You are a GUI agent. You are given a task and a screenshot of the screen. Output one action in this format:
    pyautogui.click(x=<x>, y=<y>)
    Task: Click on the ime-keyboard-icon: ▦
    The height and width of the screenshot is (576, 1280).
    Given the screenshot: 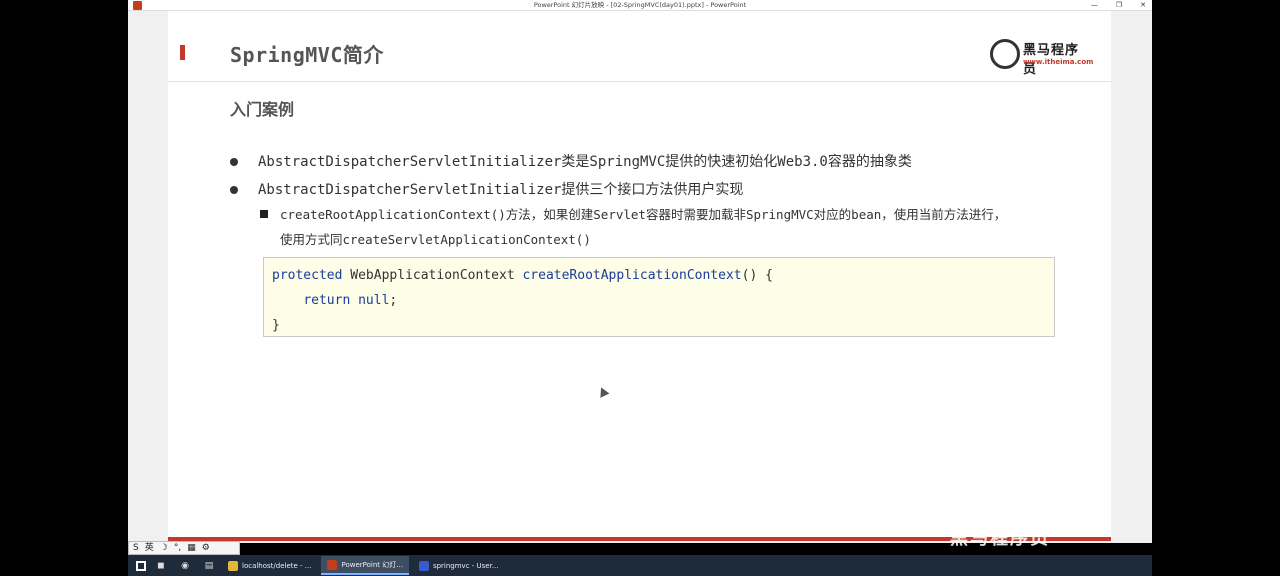 What is the action you would take?
    pyautogui.click(x=191, y=548)
    